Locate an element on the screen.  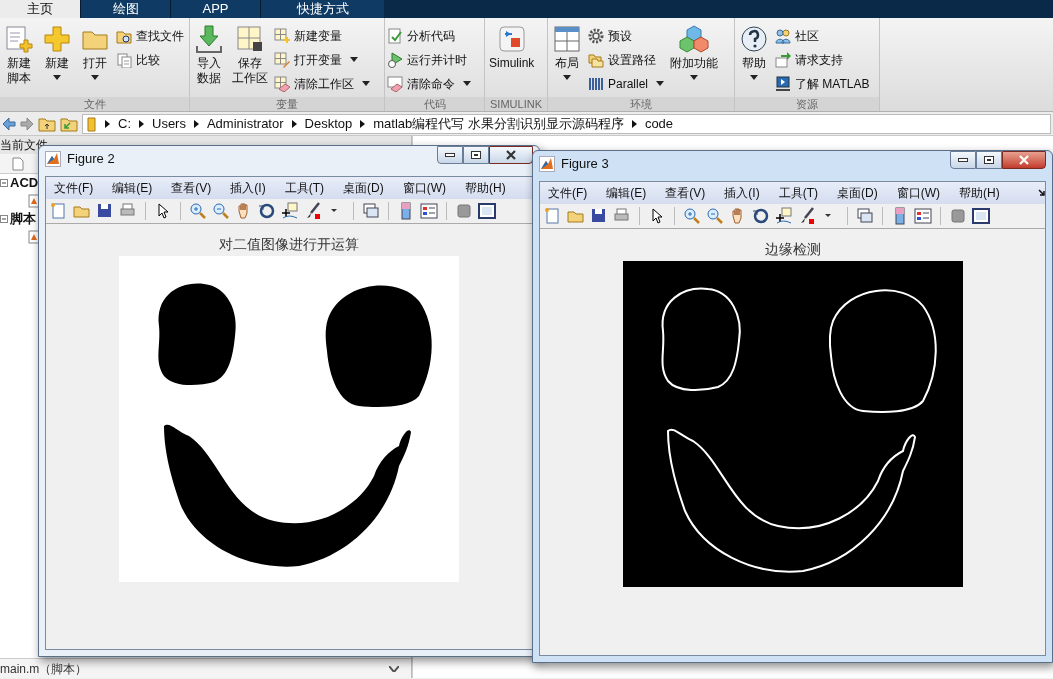
ribbon-button: 布局 is located at coordinates (567, 51).